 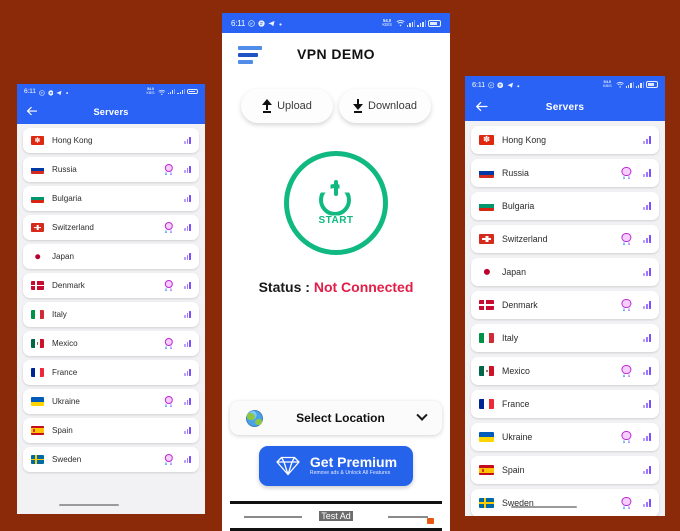 I want to click on server-name: Sweden, so click(x=67, y=459).